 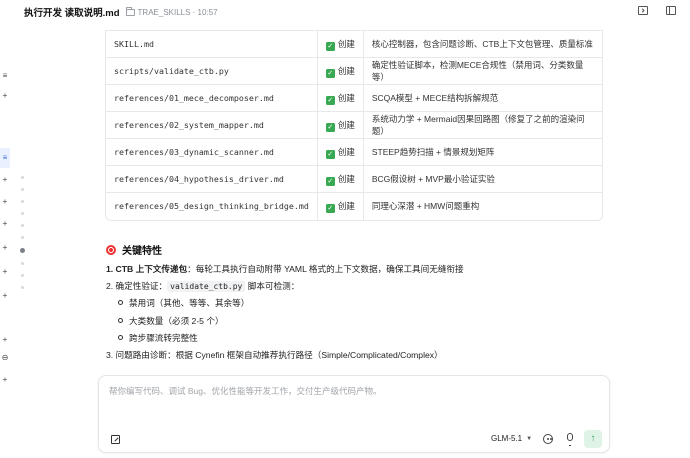 I want to click on file-cell: scripts/validate_ctb.py, so click(x=212, y=71).